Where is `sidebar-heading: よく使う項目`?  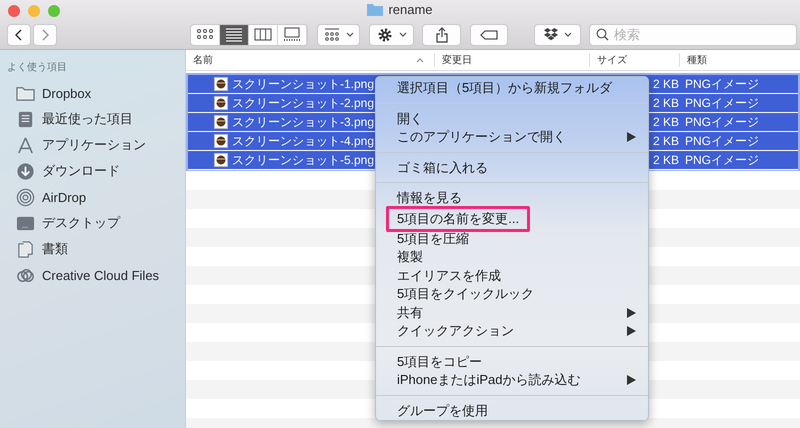 sidebar-heading: よく使う項目 is located at coordinates (37, 67).